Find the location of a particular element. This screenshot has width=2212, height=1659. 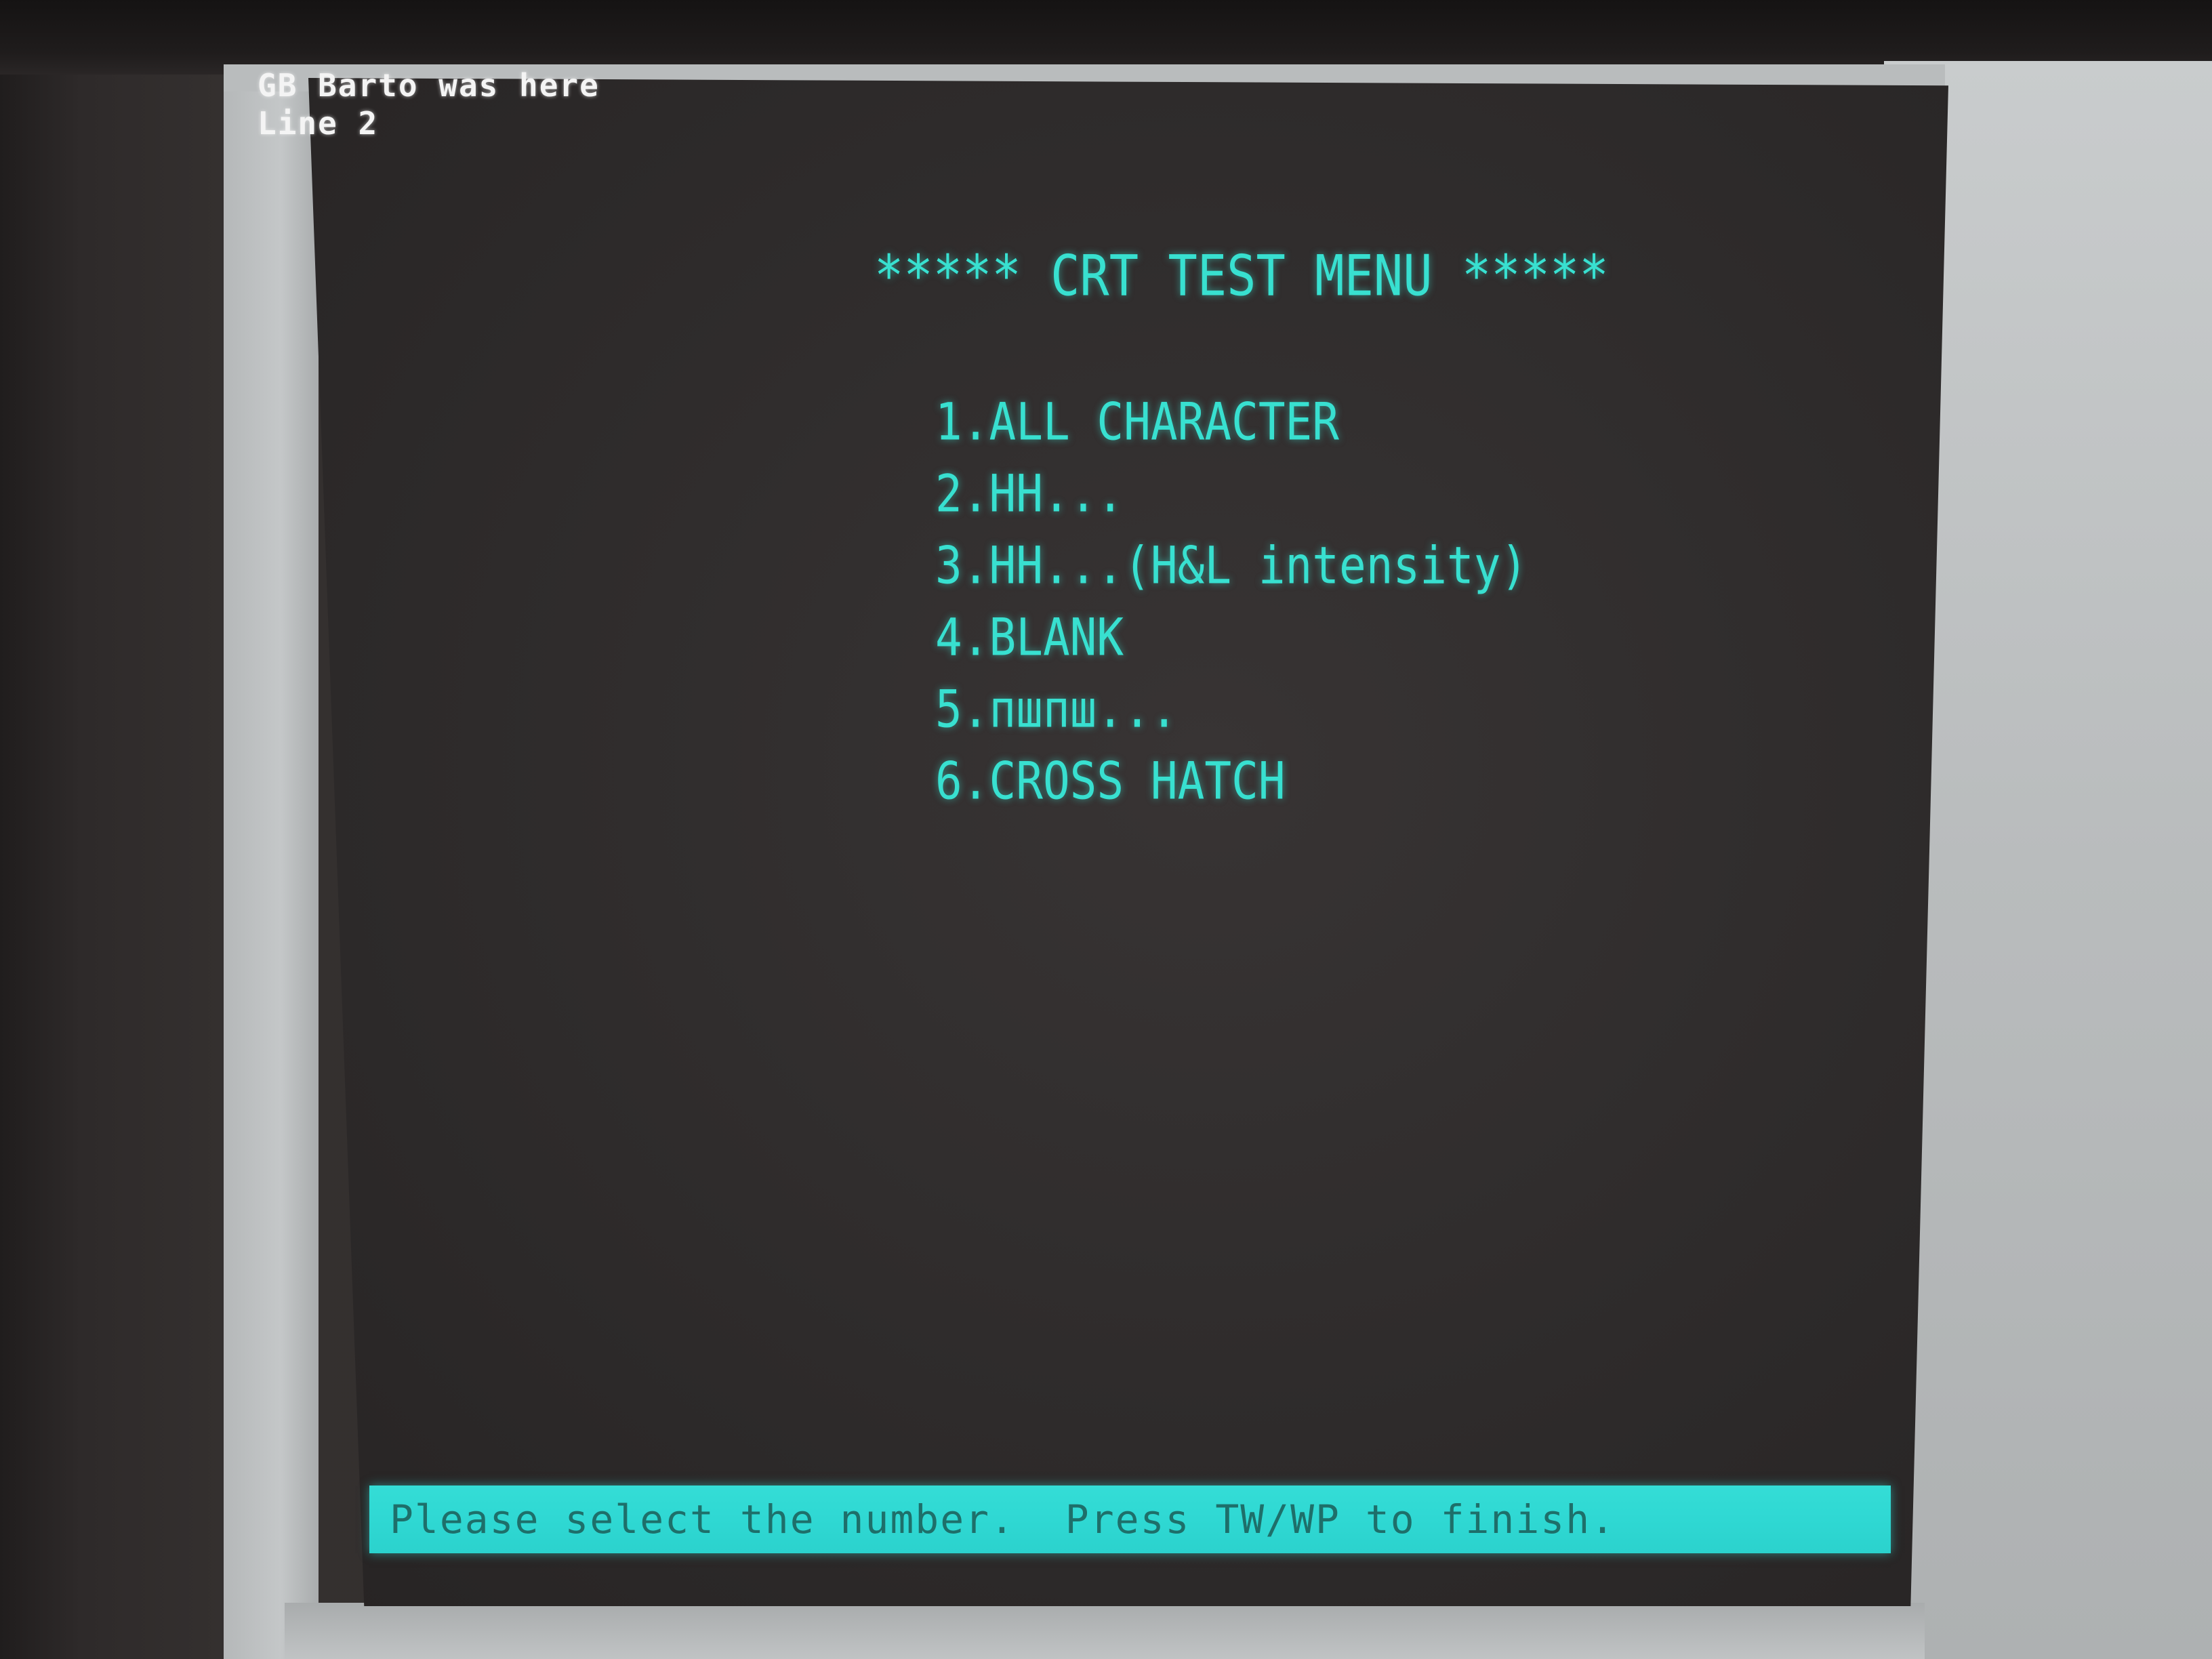

menu-item-cross-hatch: 6.CROSS HATCH is located at coordinates (1231, 781).